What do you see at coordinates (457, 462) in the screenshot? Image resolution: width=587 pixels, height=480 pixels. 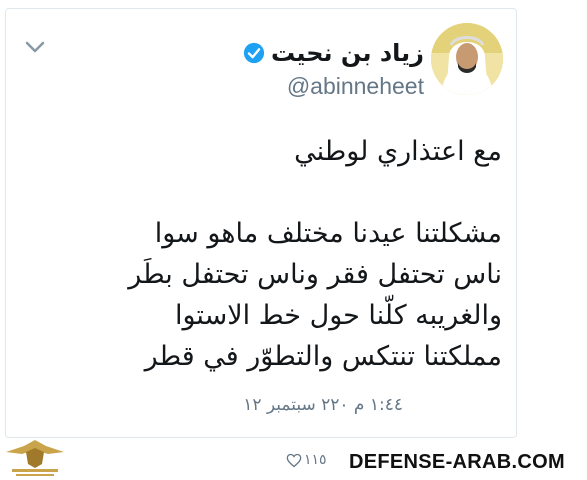 I see `site-watermark: DEFENSE-ARAB.COM` at bounding box center [457, 462].